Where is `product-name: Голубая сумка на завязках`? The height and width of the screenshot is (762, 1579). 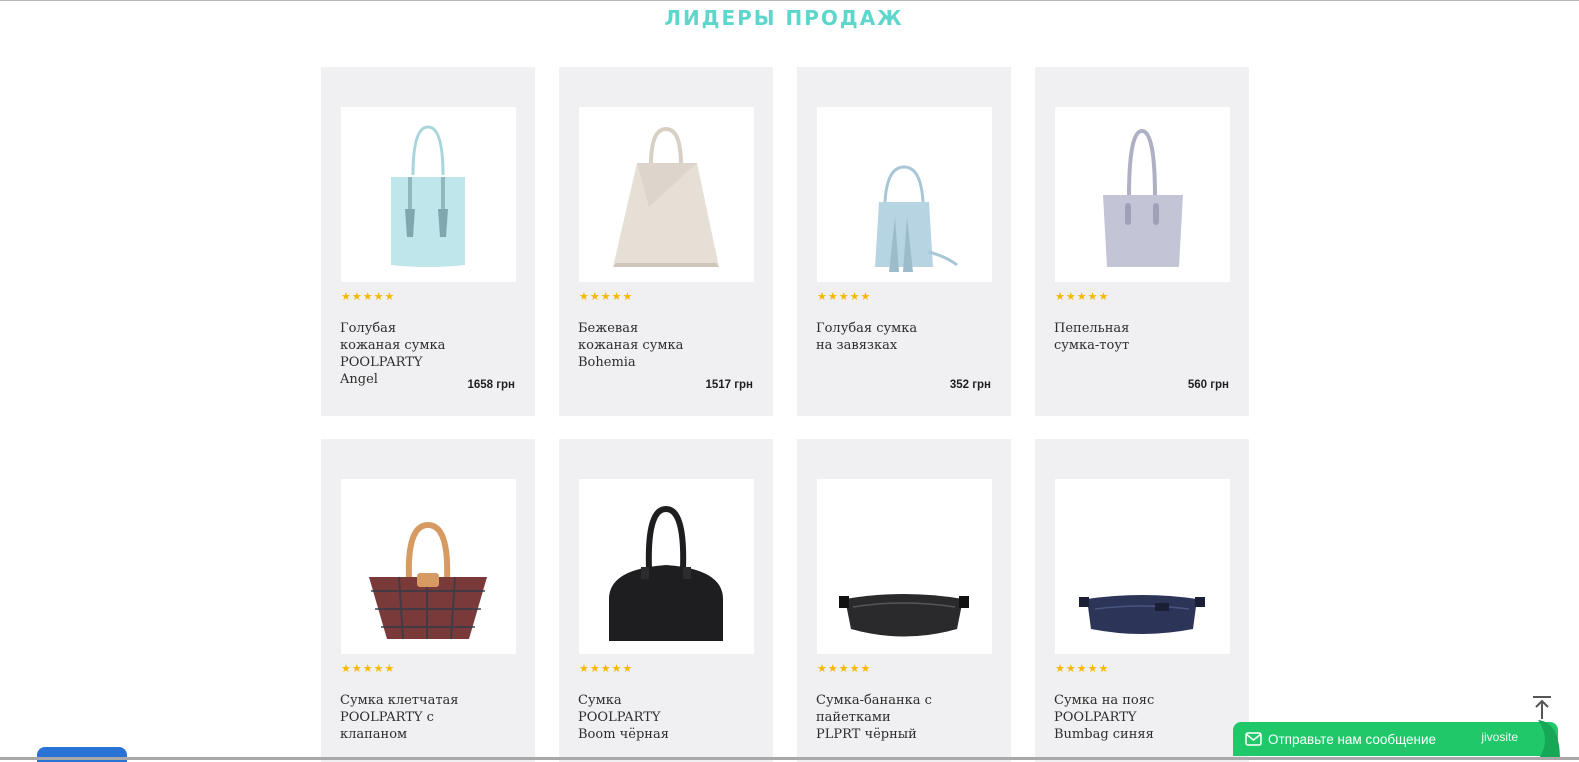
product-name: Голубая сумка на завязках is located at coordinates (876, 337).